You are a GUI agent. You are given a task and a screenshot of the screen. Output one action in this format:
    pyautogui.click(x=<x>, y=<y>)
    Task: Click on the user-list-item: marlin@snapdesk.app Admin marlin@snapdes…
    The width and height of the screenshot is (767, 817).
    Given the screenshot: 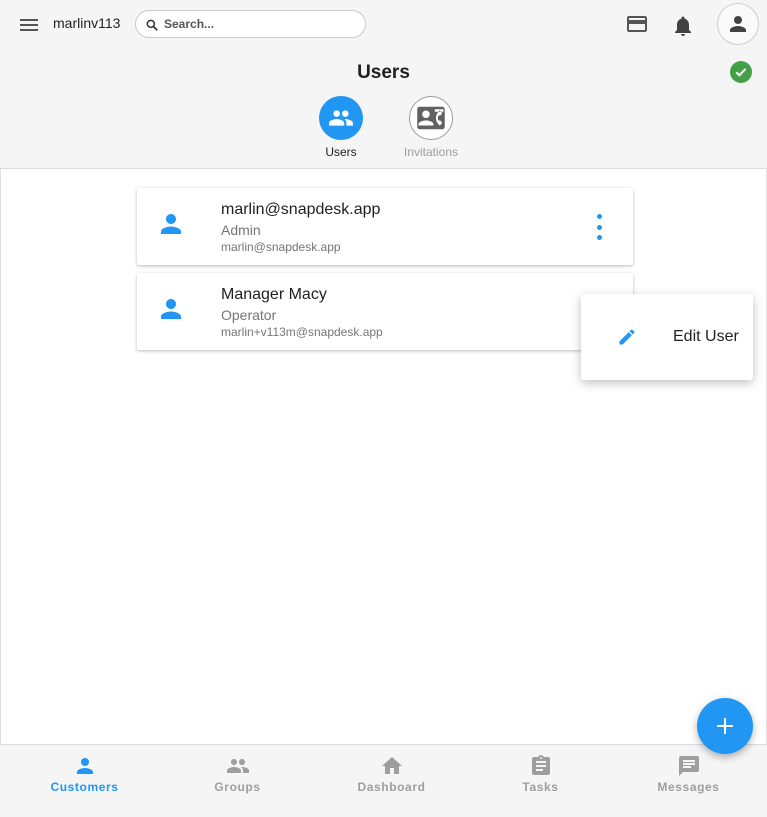 What is the action you would take?
    pyautogui.click(x=385, y=226)
    